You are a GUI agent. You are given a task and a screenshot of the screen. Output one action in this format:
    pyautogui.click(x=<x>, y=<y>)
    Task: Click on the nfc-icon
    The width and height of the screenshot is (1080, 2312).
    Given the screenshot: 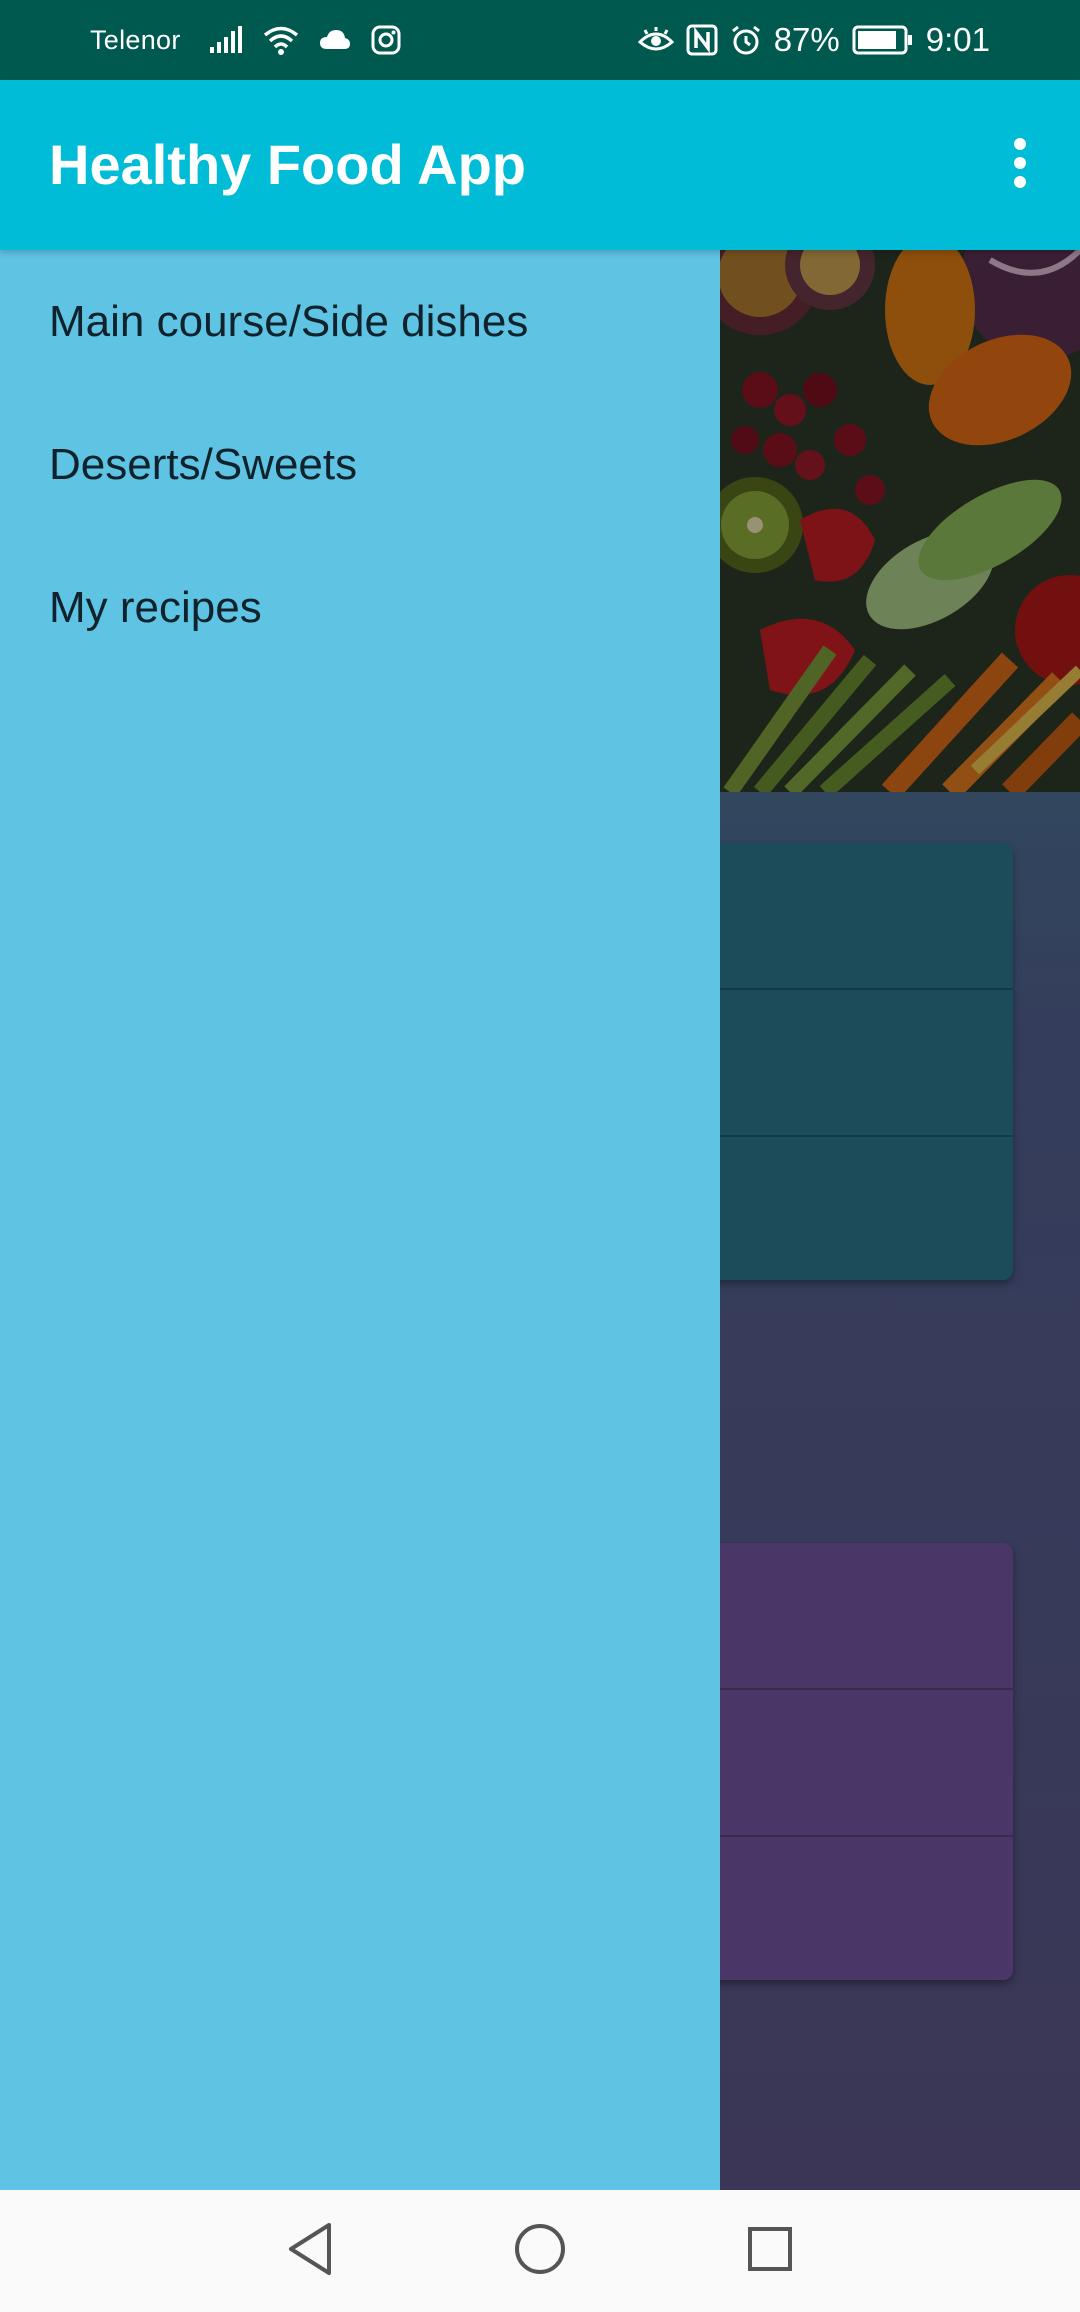 What is the action you would take?
    pyautogui.click(x=702, y=40)
    